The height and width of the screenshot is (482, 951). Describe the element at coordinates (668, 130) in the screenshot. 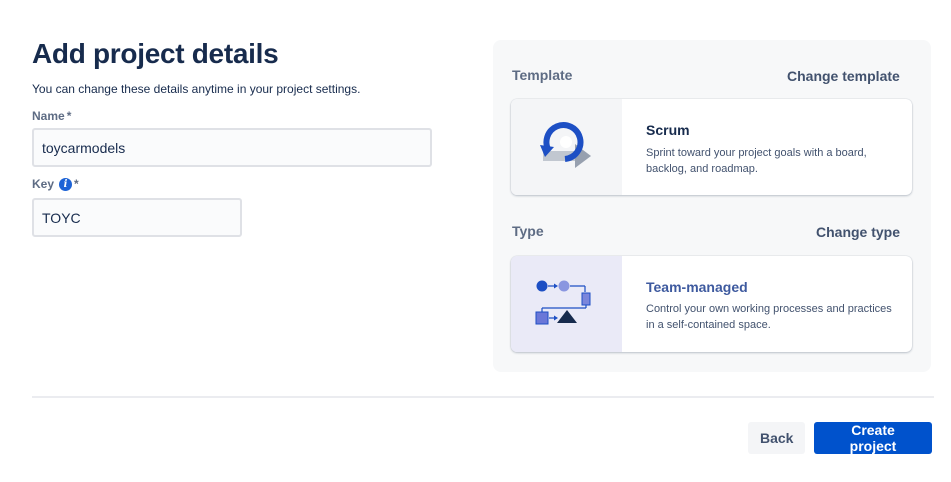

I see `template-card-title: Scrum` at that location.